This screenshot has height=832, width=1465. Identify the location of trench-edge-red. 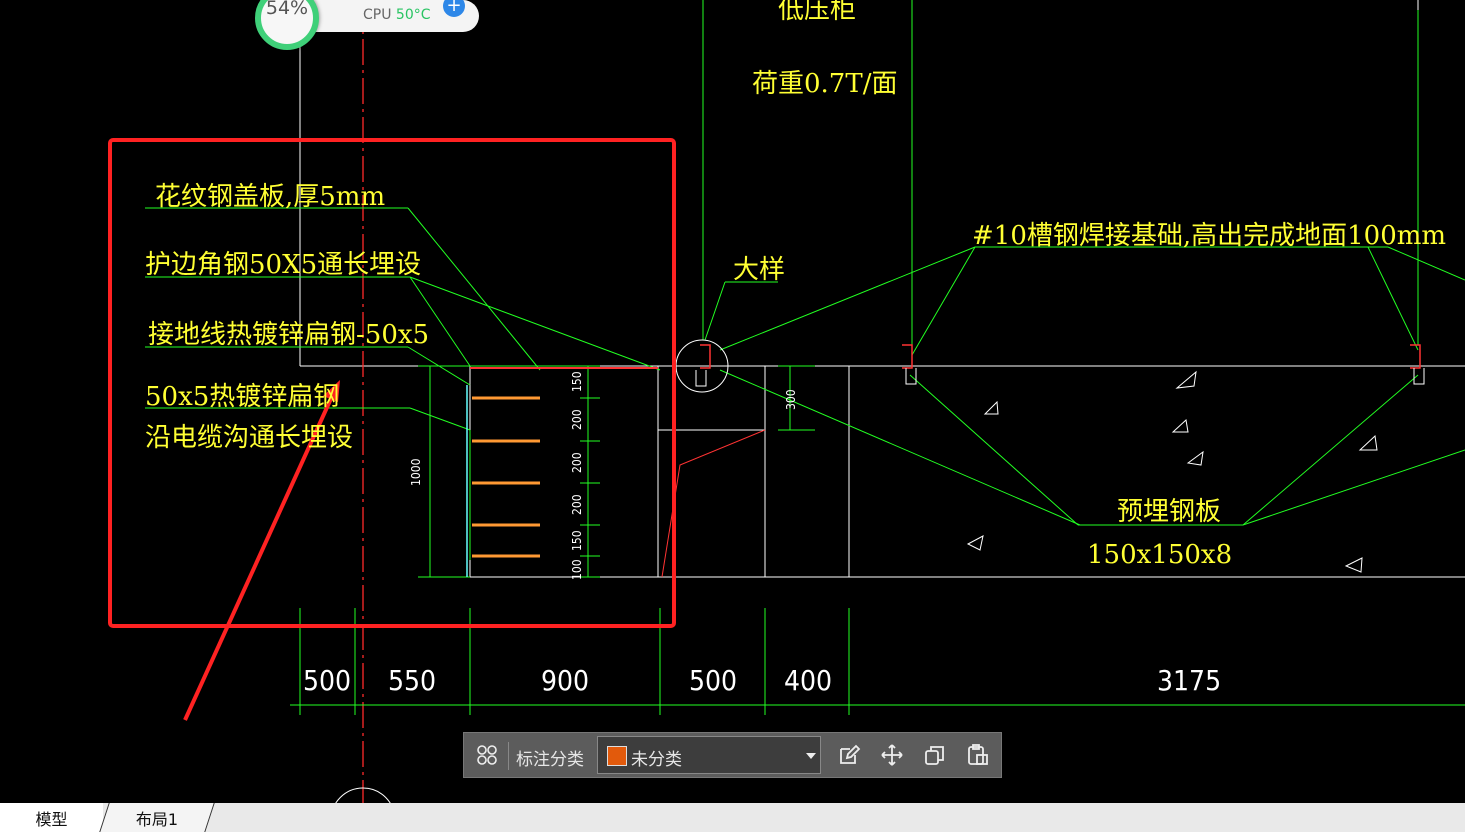
(713, 503).